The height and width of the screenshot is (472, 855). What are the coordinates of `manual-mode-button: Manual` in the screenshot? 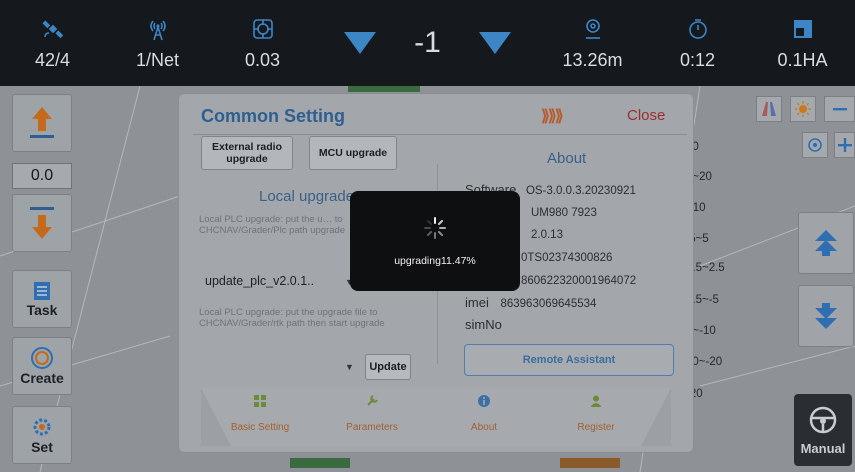 It's located at (823, 430).